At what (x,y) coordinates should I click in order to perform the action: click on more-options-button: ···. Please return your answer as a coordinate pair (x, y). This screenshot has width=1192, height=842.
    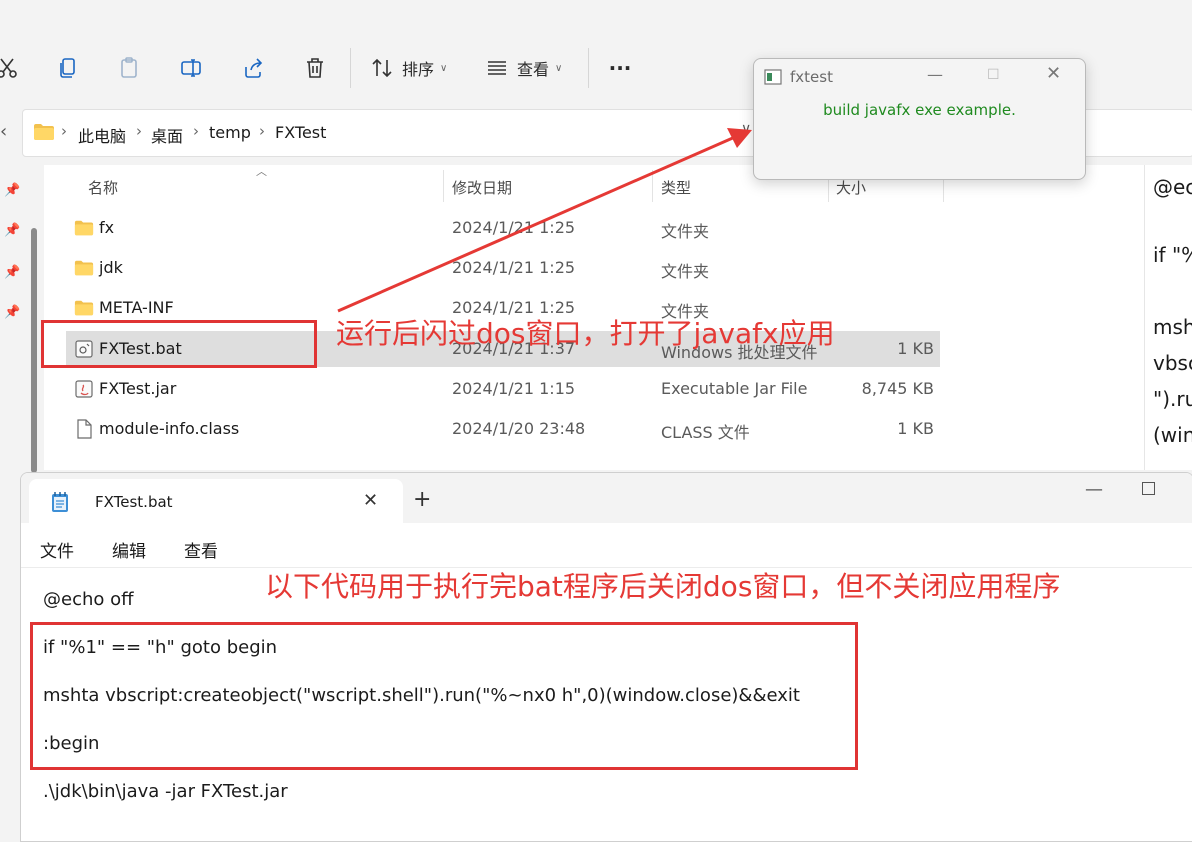
    Looking at the image, I should click on (620, 68).